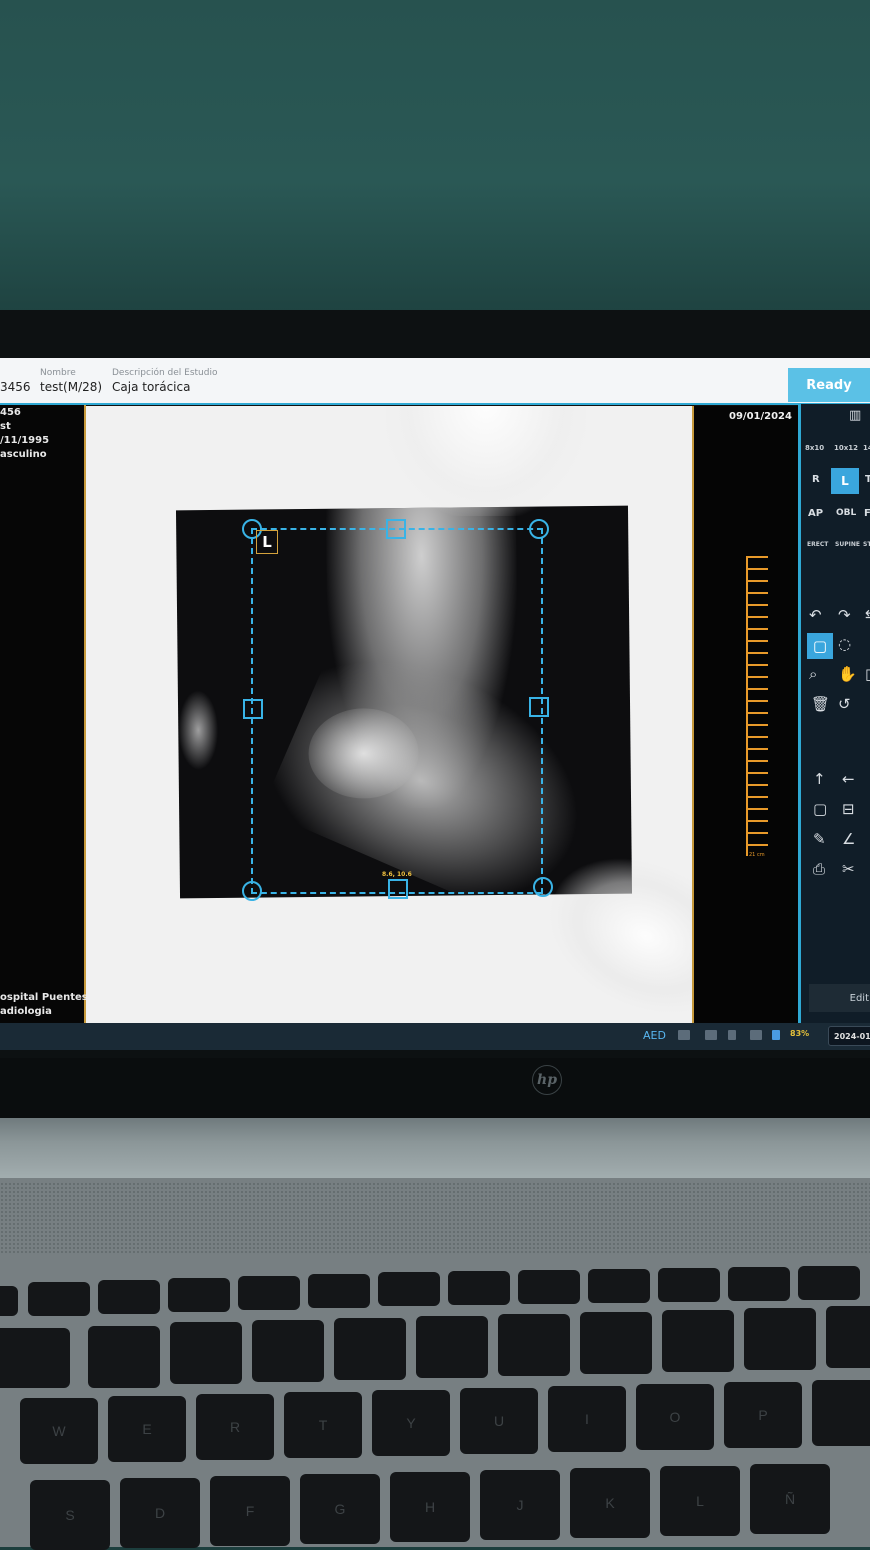 The width and height of the screenshot is (870, 1550). I want to click on study-date: 09/01/2024, so click(760, 416).